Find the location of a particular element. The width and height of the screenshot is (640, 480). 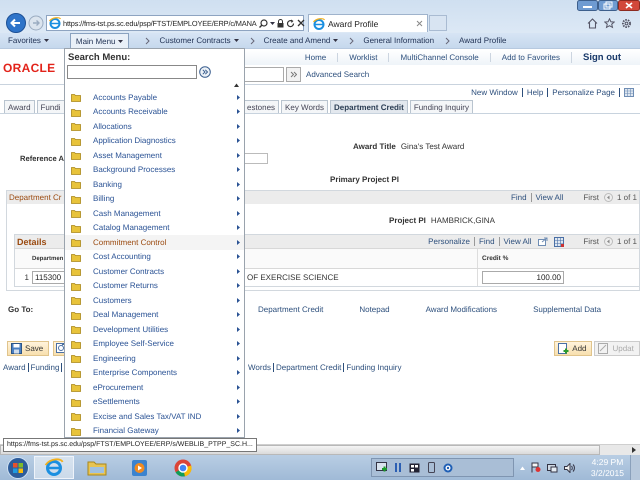

add-button: Add is located at coordinates (573, 348).